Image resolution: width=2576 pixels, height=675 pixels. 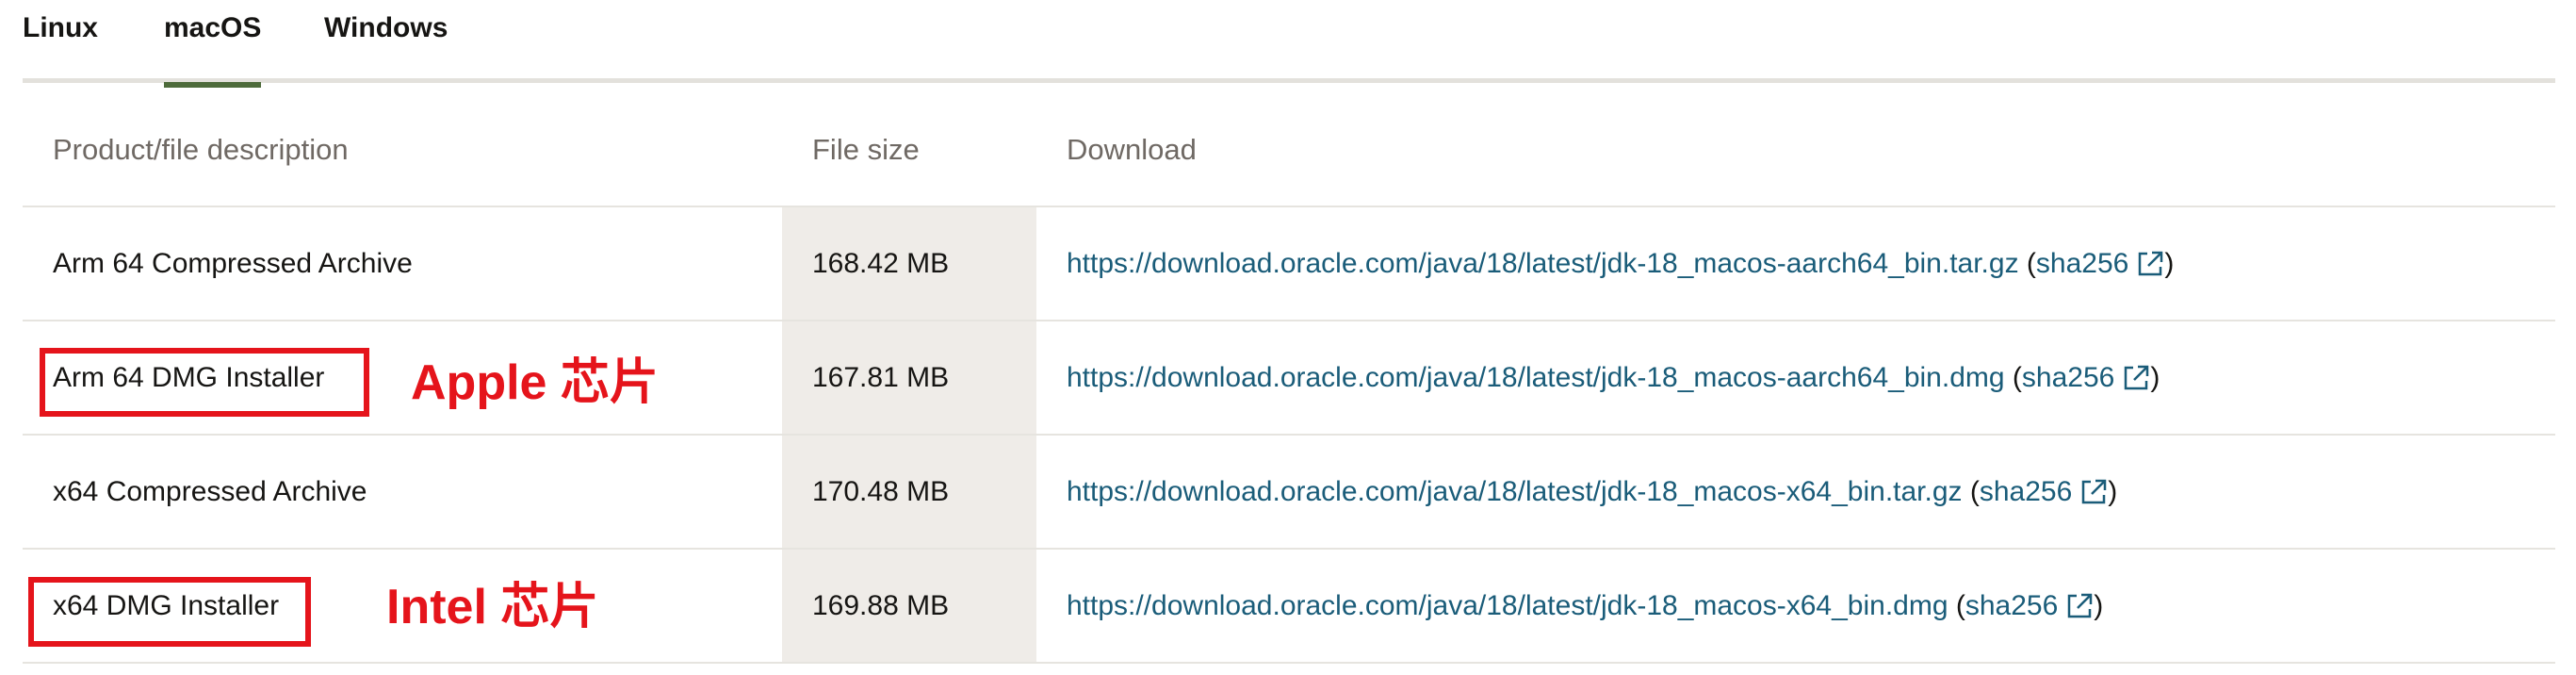 I want to click on tab-windows: Windows, so click(x=386, y=44).